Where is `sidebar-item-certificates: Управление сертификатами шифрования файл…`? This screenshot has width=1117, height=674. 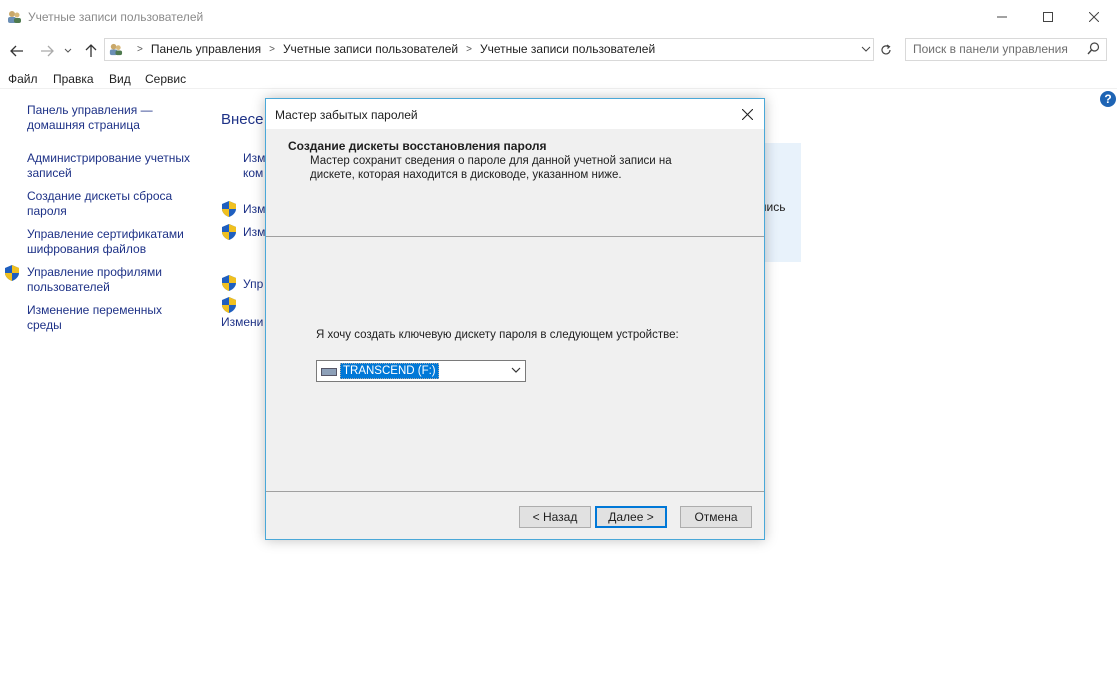 sidebar-item-certificates: Управление сертификатами шифрования файл… is located at coordinates (109, 242).